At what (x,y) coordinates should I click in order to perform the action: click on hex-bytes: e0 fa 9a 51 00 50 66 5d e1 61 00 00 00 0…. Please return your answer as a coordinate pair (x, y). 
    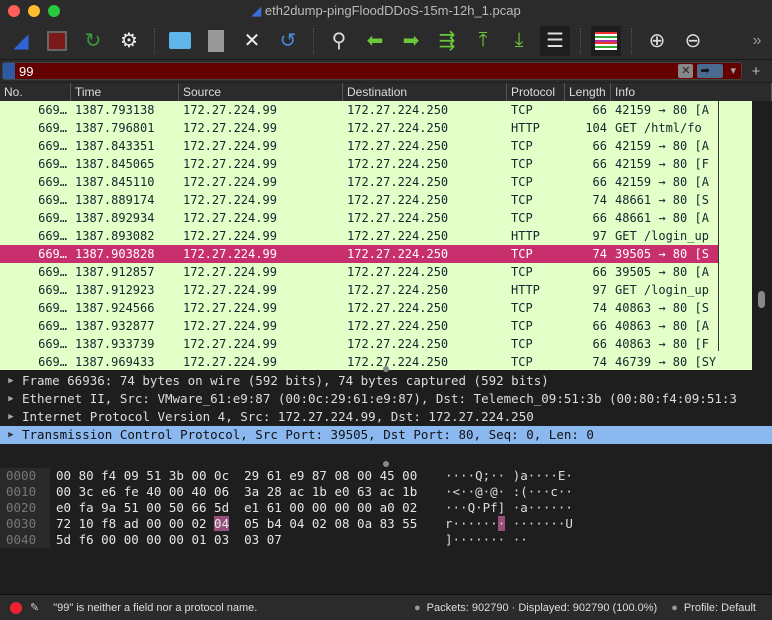
    Looking at the image, I should click on (247, 508).